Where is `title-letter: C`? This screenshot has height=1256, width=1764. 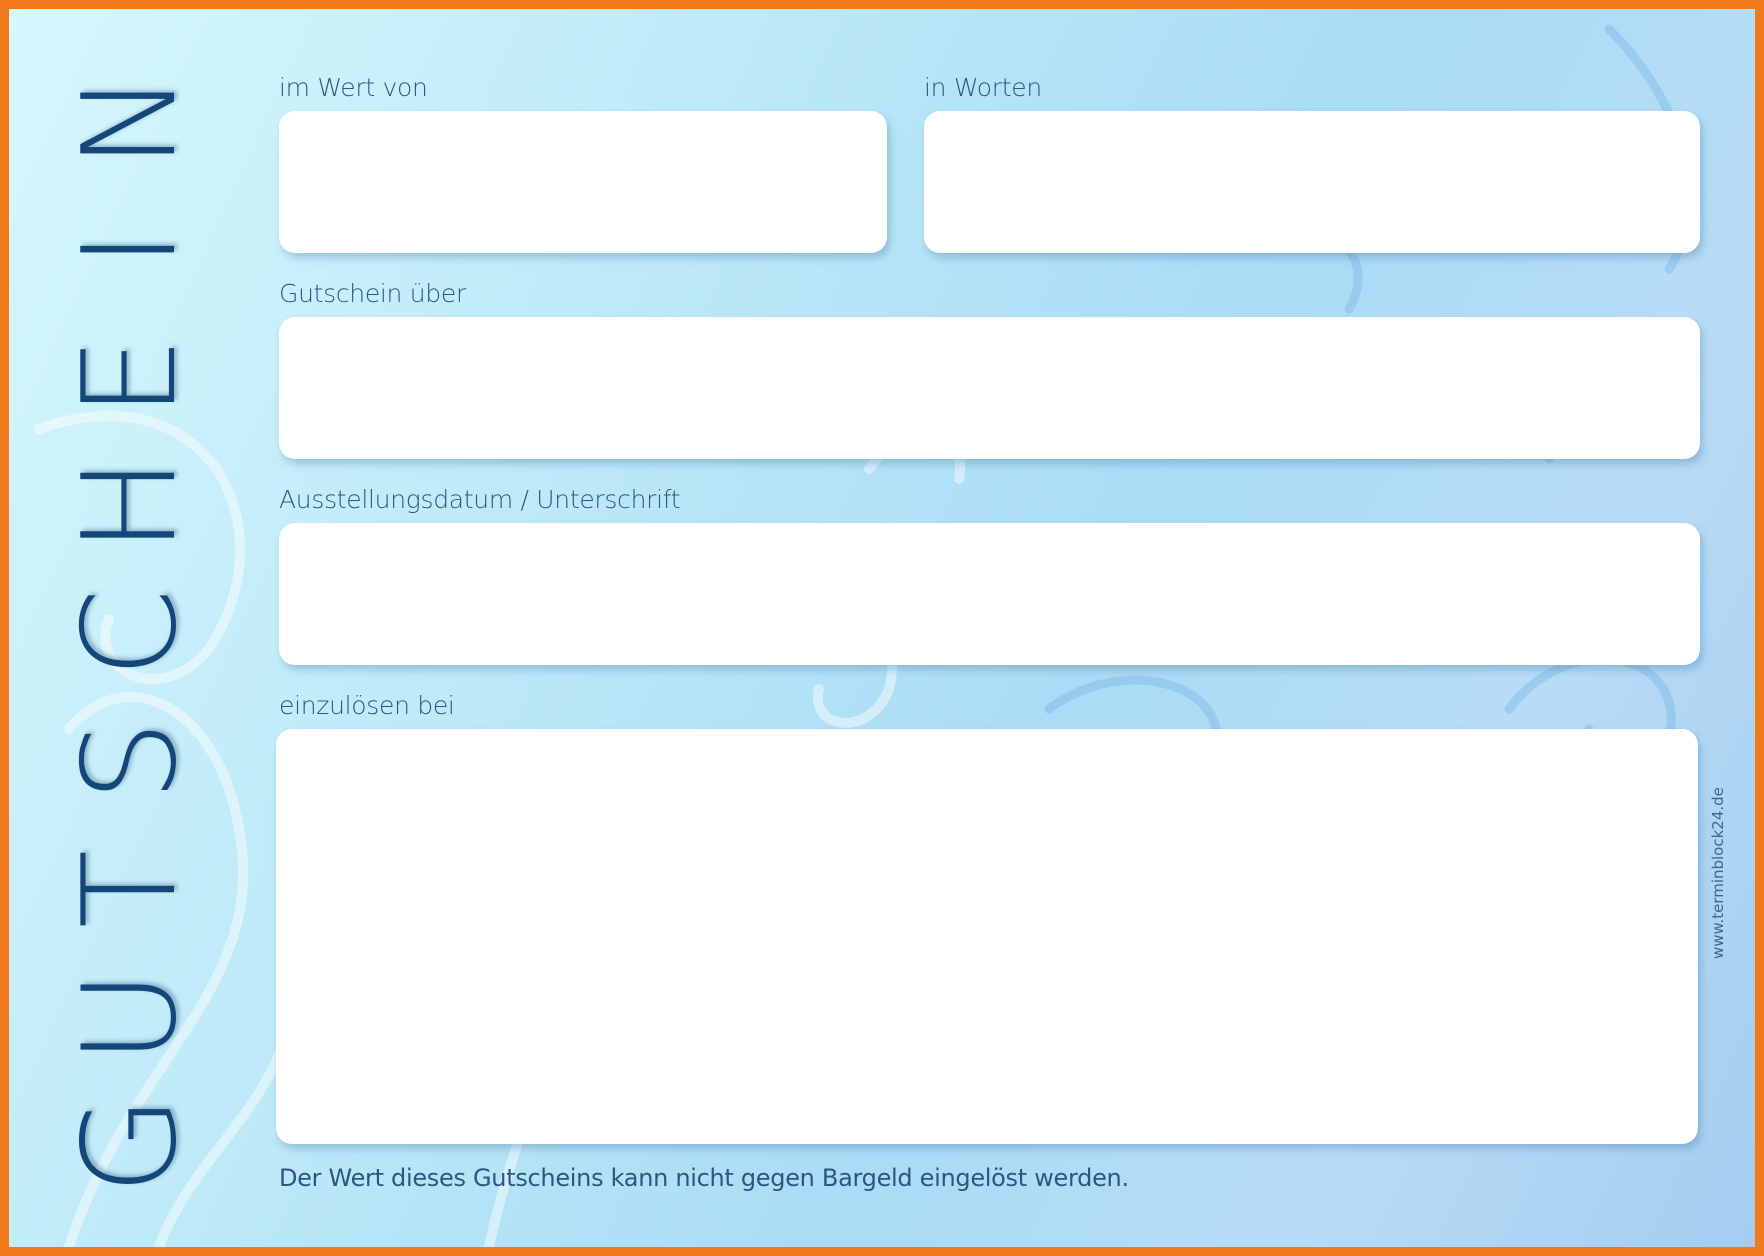 title-letter: C is located at coordinates (130, 633).